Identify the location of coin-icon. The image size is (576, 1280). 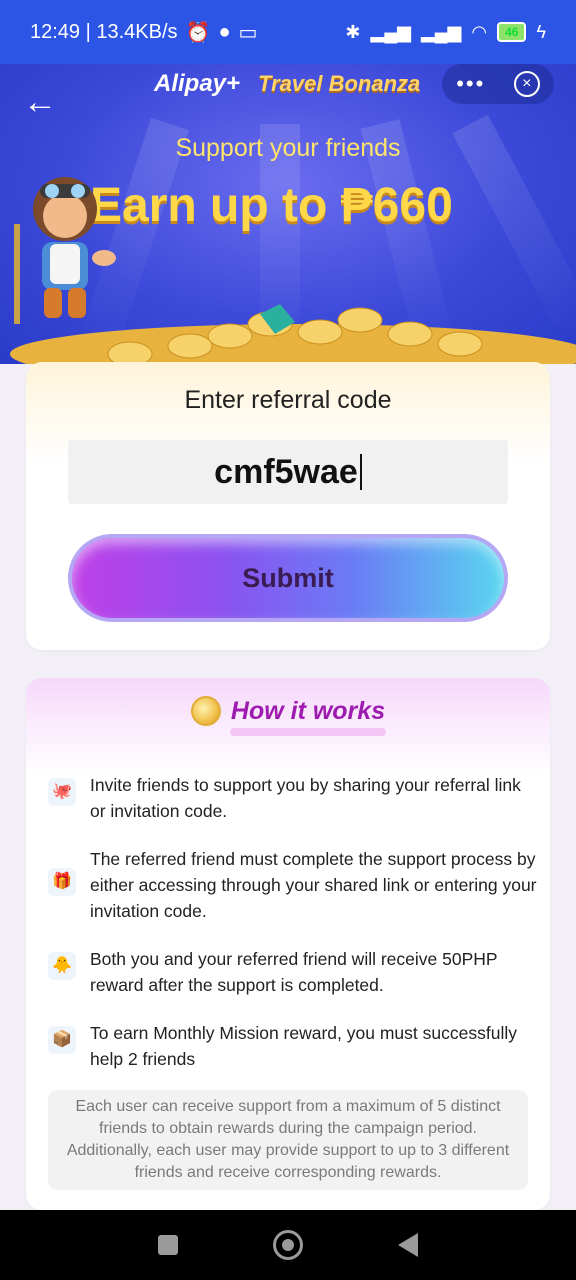
(205, 711).